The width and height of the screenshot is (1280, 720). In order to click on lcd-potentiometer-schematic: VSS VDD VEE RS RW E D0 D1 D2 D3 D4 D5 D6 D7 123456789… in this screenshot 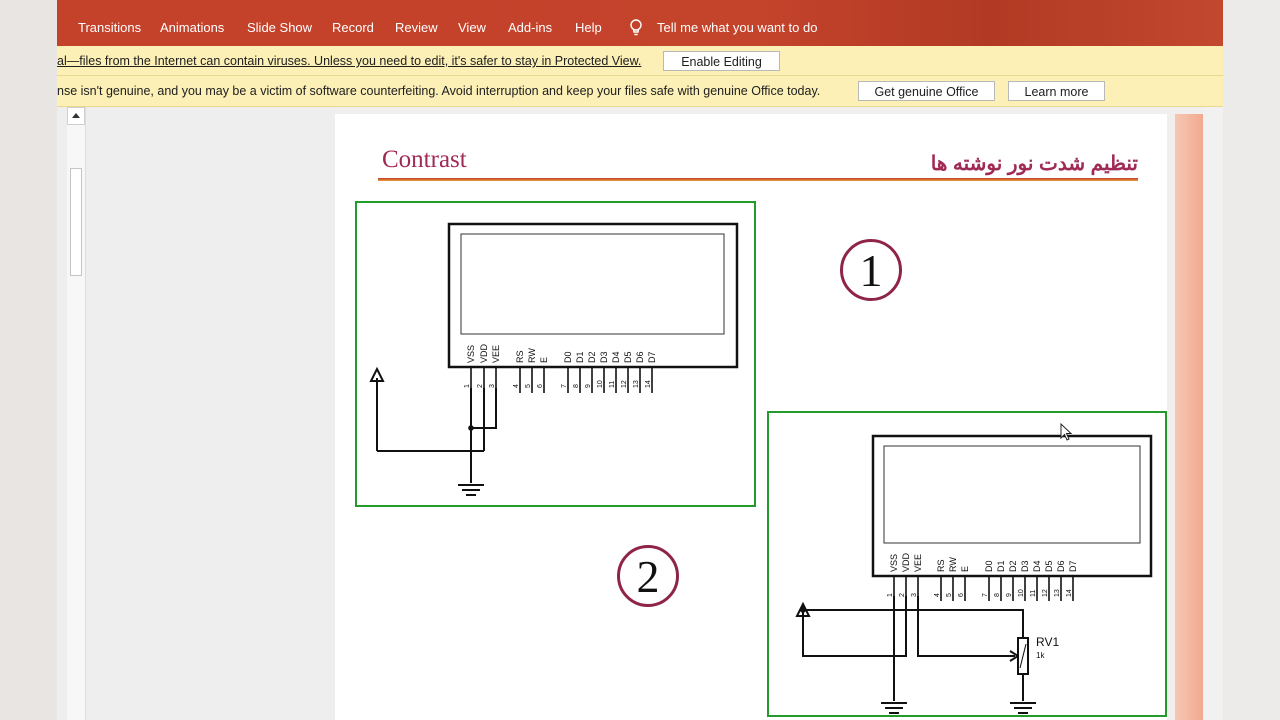, I will do `click(974, 574)`.